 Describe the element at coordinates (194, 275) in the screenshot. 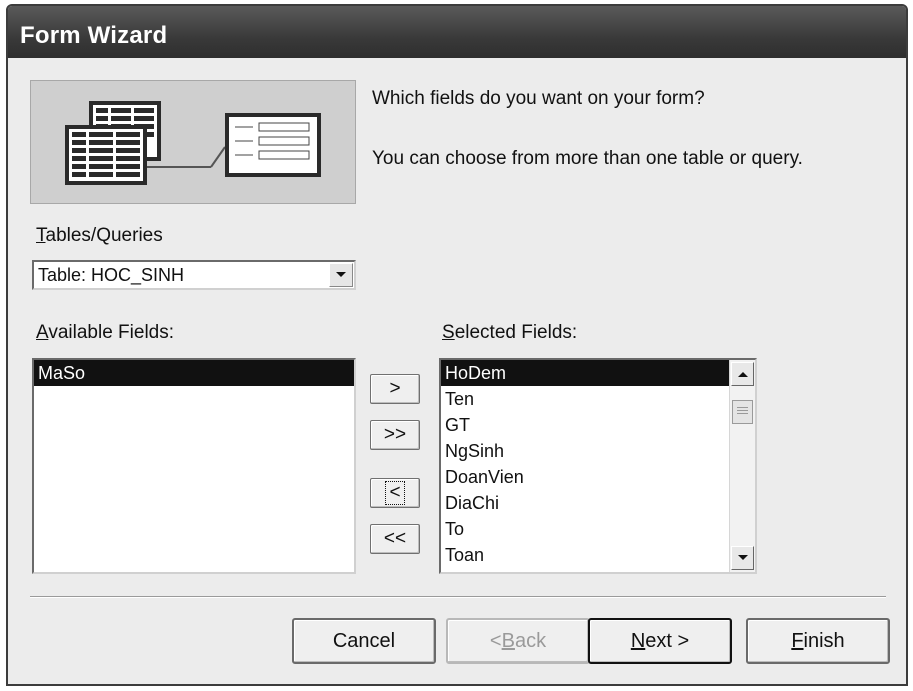

I see `tables-queries-combo: Table: HOC_SINH` at that location.